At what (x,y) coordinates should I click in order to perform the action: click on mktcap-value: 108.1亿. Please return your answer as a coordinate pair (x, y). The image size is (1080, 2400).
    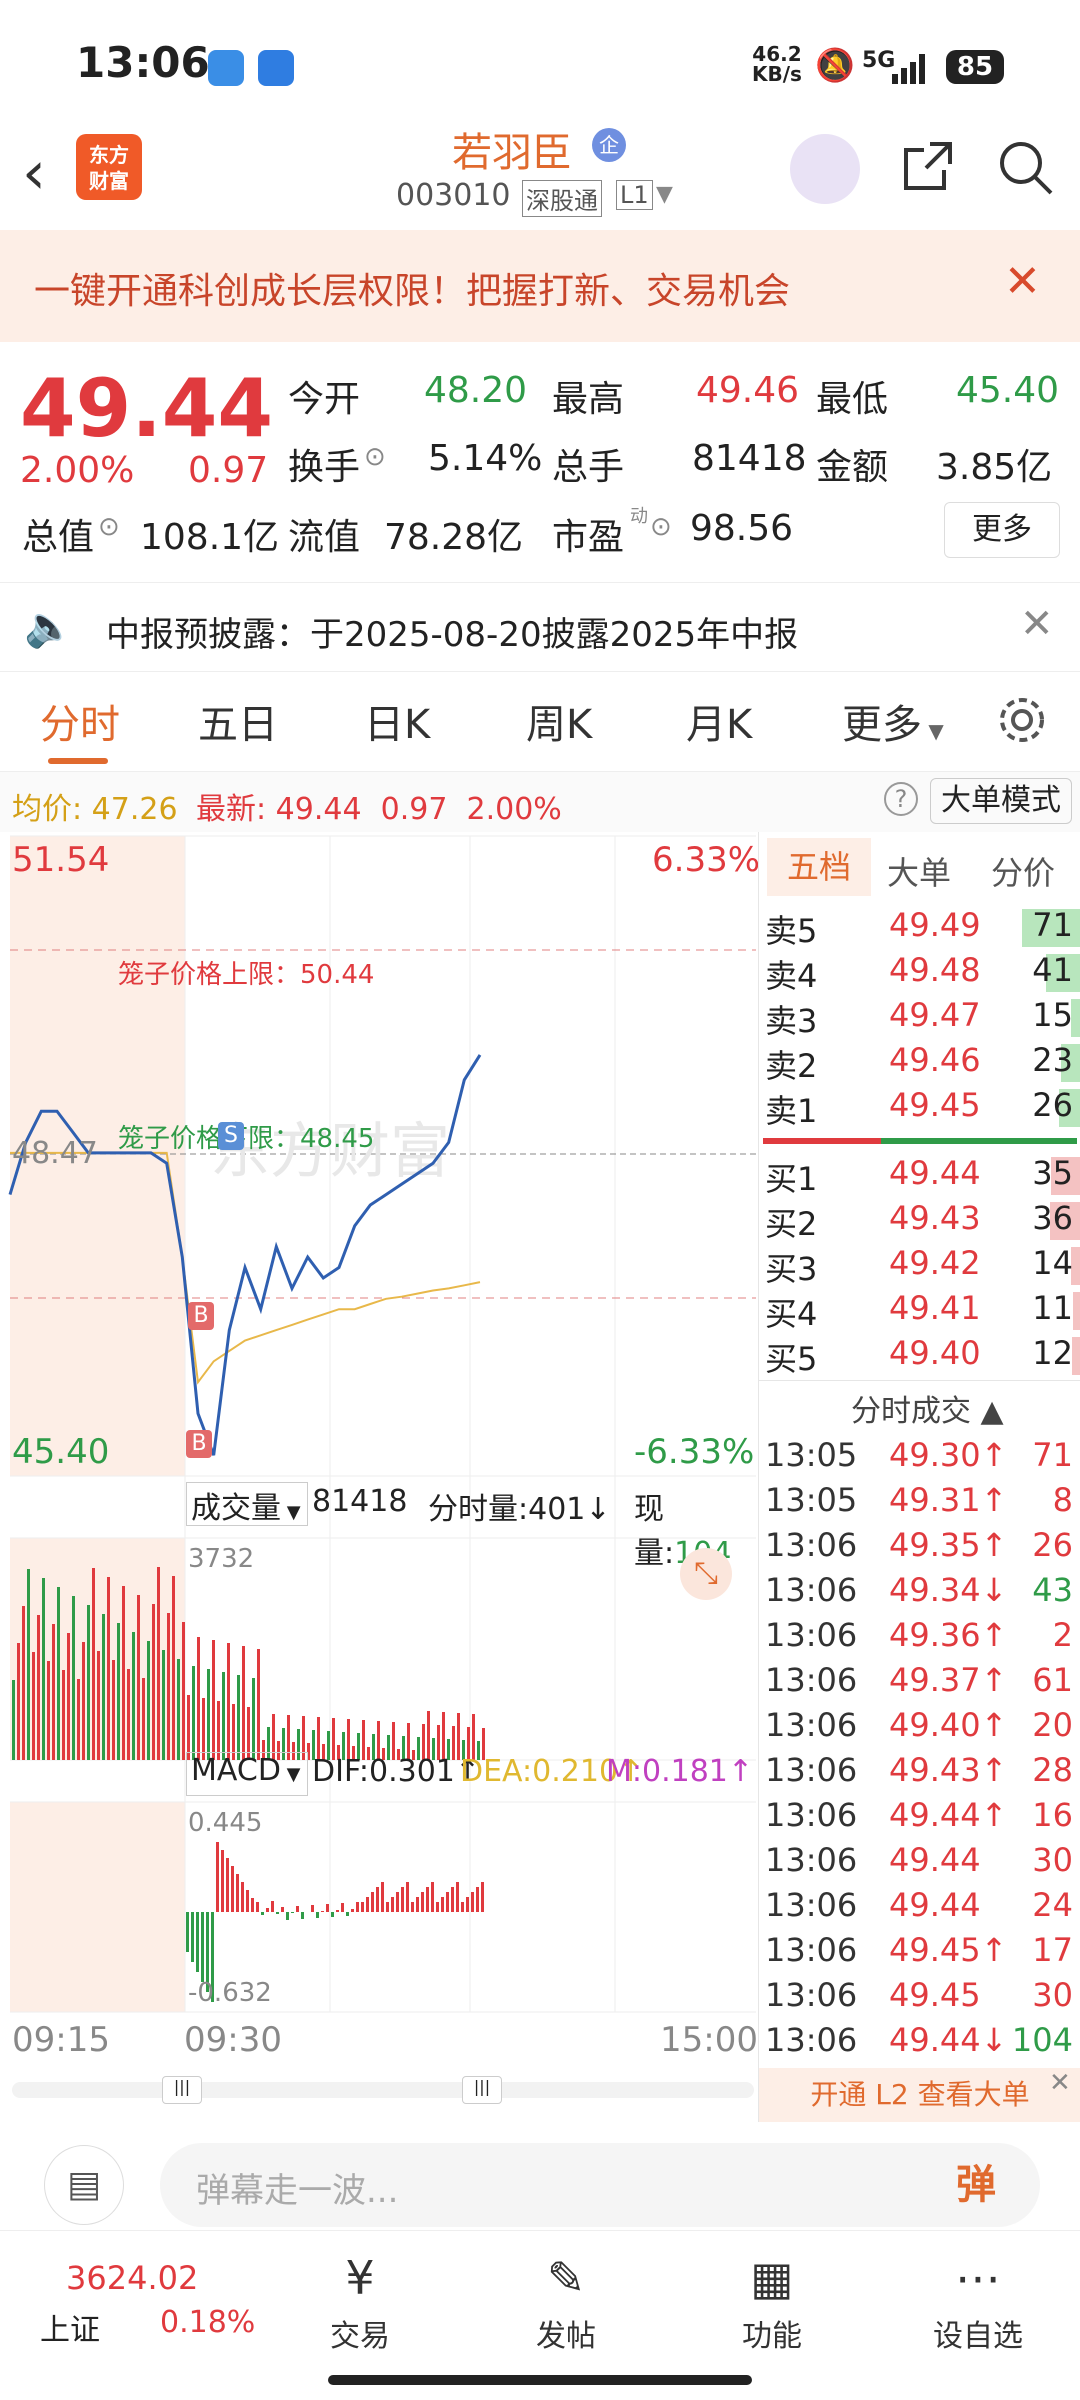
    Looking at the image, I should click on (210, 537).